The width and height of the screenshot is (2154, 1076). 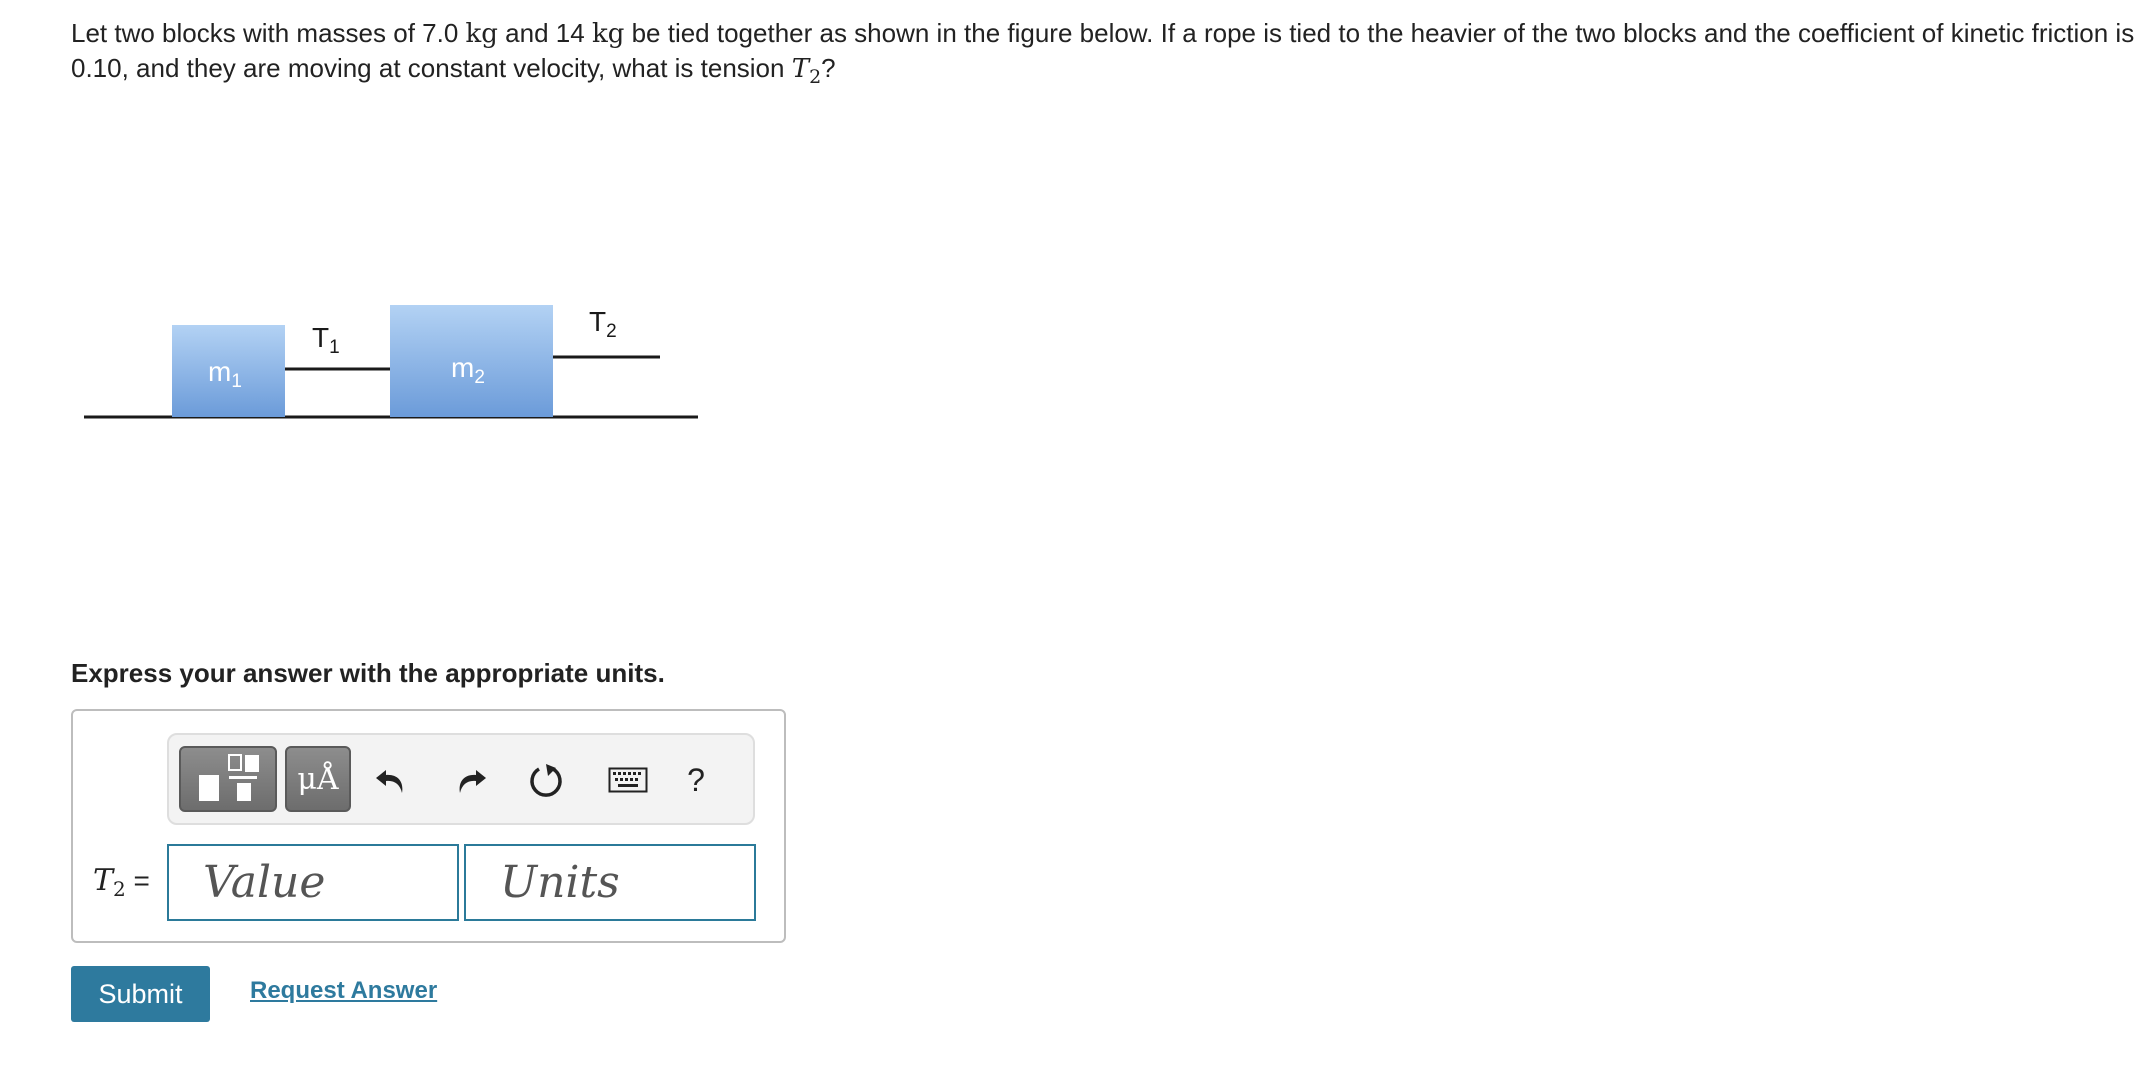 I want to click on rope-t2-label: T2, so click(x=603, y=324).